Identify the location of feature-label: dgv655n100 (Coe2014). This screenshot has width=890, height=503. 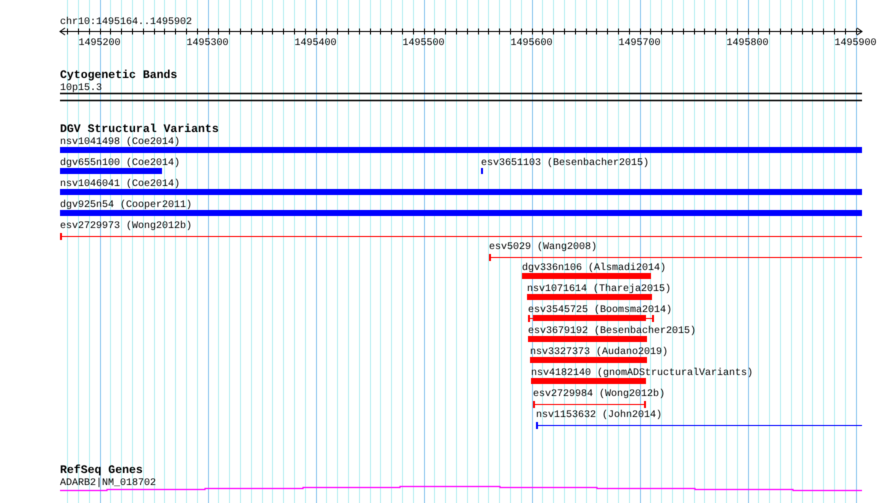
(120, 163).